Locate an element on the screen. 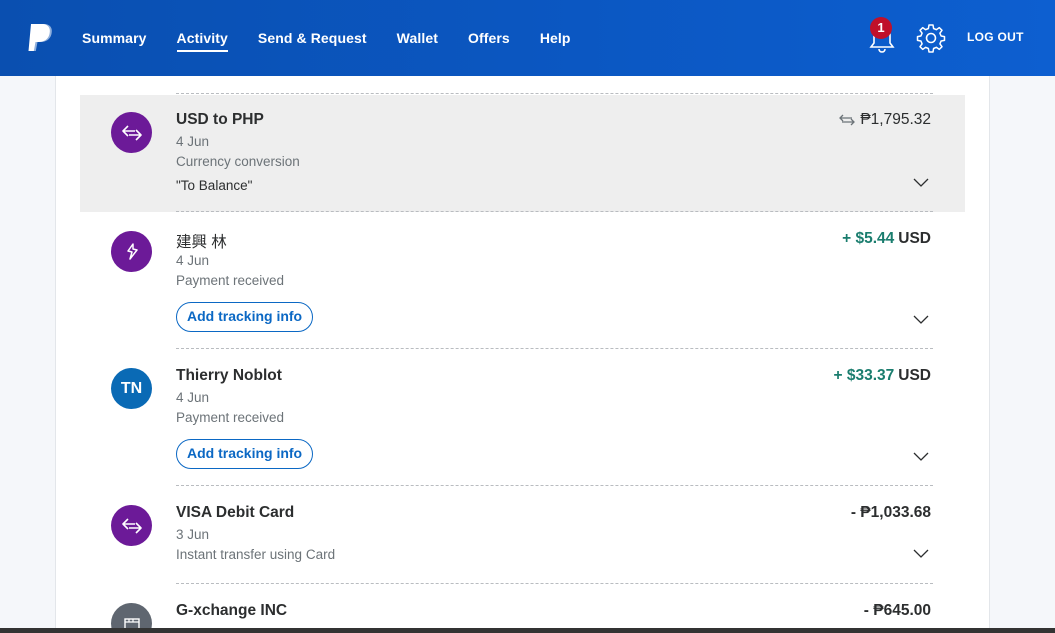 The height and width of the screenshot is (633, 1055). nav-summary: Summary is located at coordinates (114, 38).